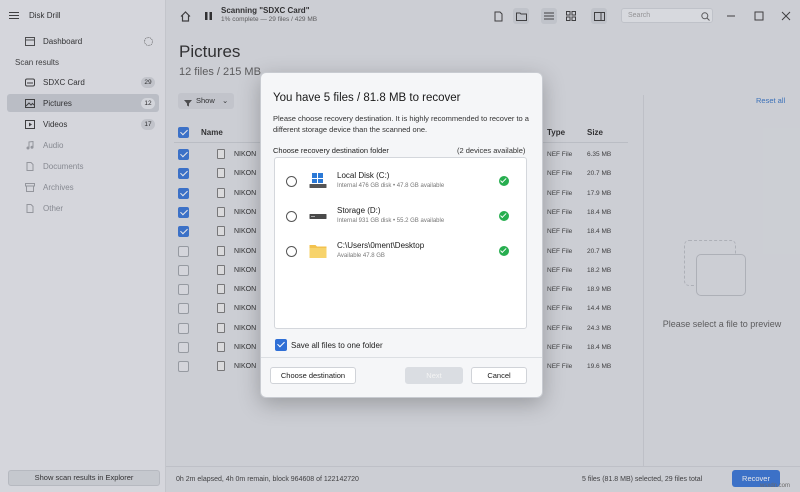 The image size is (800, 492). What do you see at coordinates (434, 375) in the screenshot?
I see `next-button: Next` at bounding box center [434, 375].